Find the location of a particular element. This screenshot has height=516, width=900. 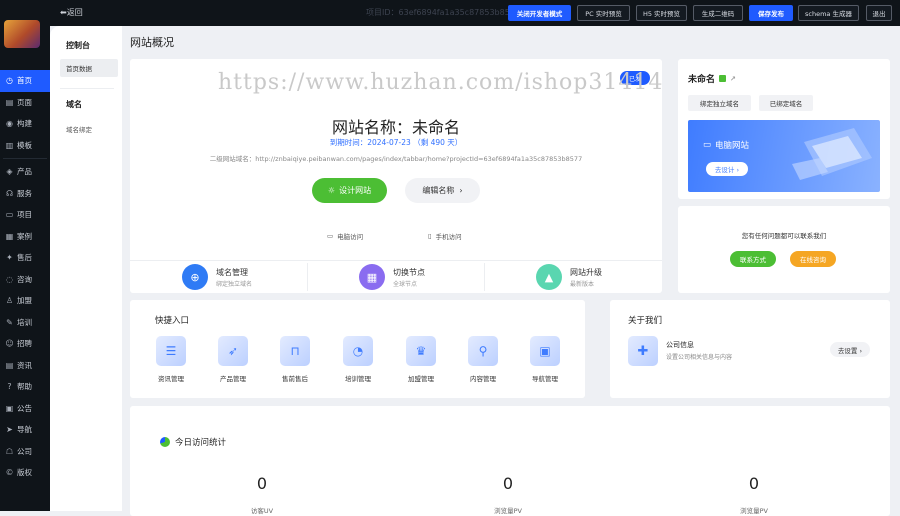

feature-subtitle: 绑定独立域名 is located at coordinates (234, 284).